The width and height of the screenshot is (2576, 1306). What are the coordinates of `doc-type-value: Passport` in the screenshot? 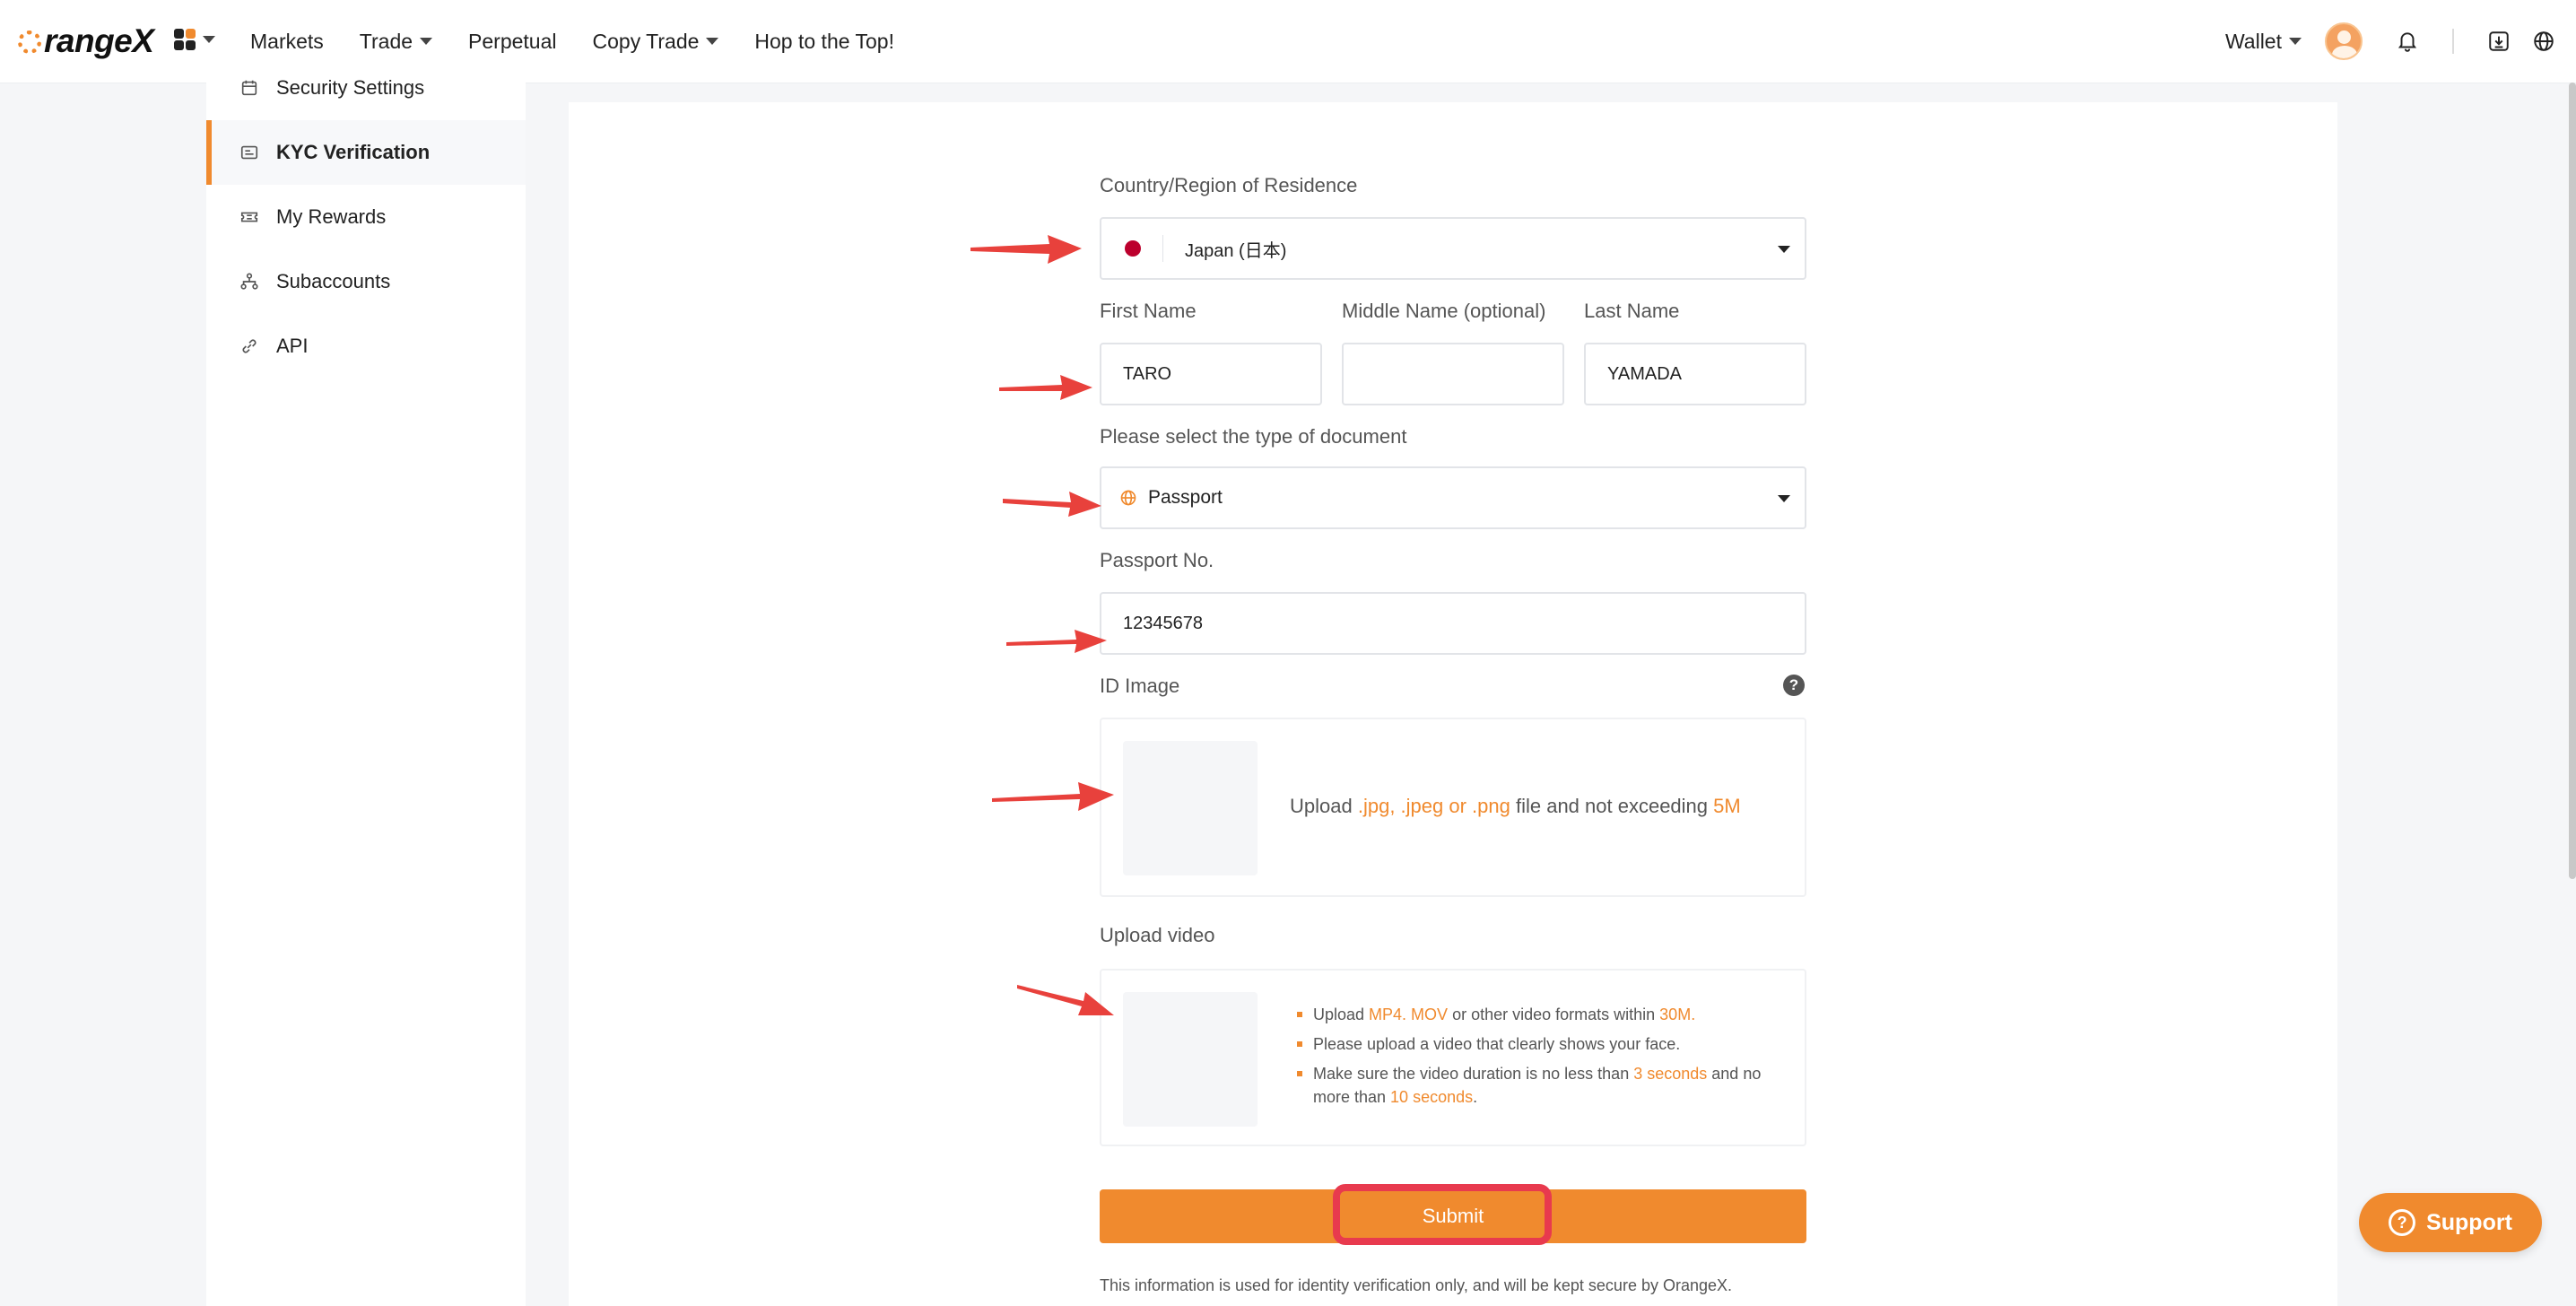 It's located at (1185, 498).